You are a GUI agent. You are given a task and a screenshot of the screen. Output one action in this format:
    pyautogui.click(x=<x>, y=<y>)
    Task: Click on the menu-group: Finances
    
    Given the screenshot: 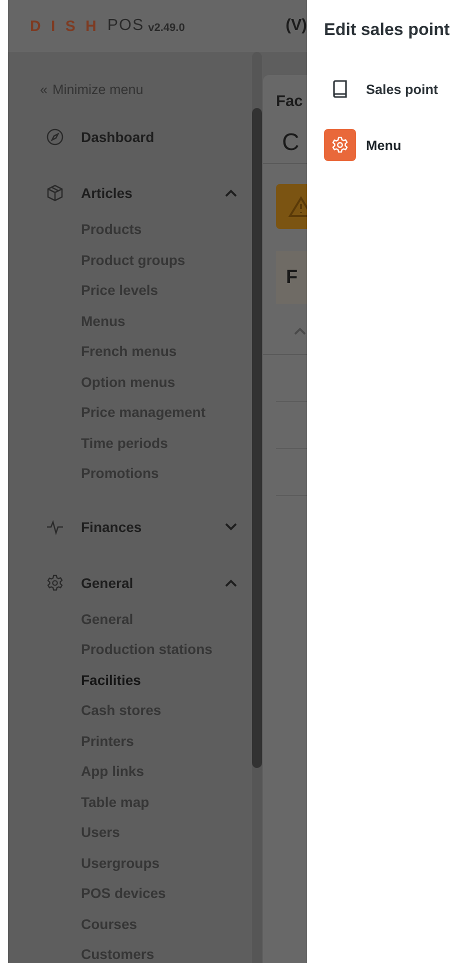 What is the action you would take?
    pyautogui.click(x=153, y=526)
    